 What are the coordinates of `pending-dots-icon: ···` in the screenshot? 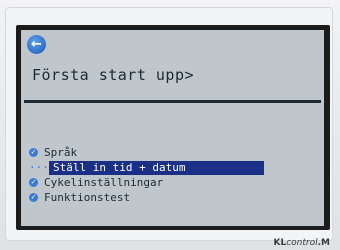 It's located at (39, 167).